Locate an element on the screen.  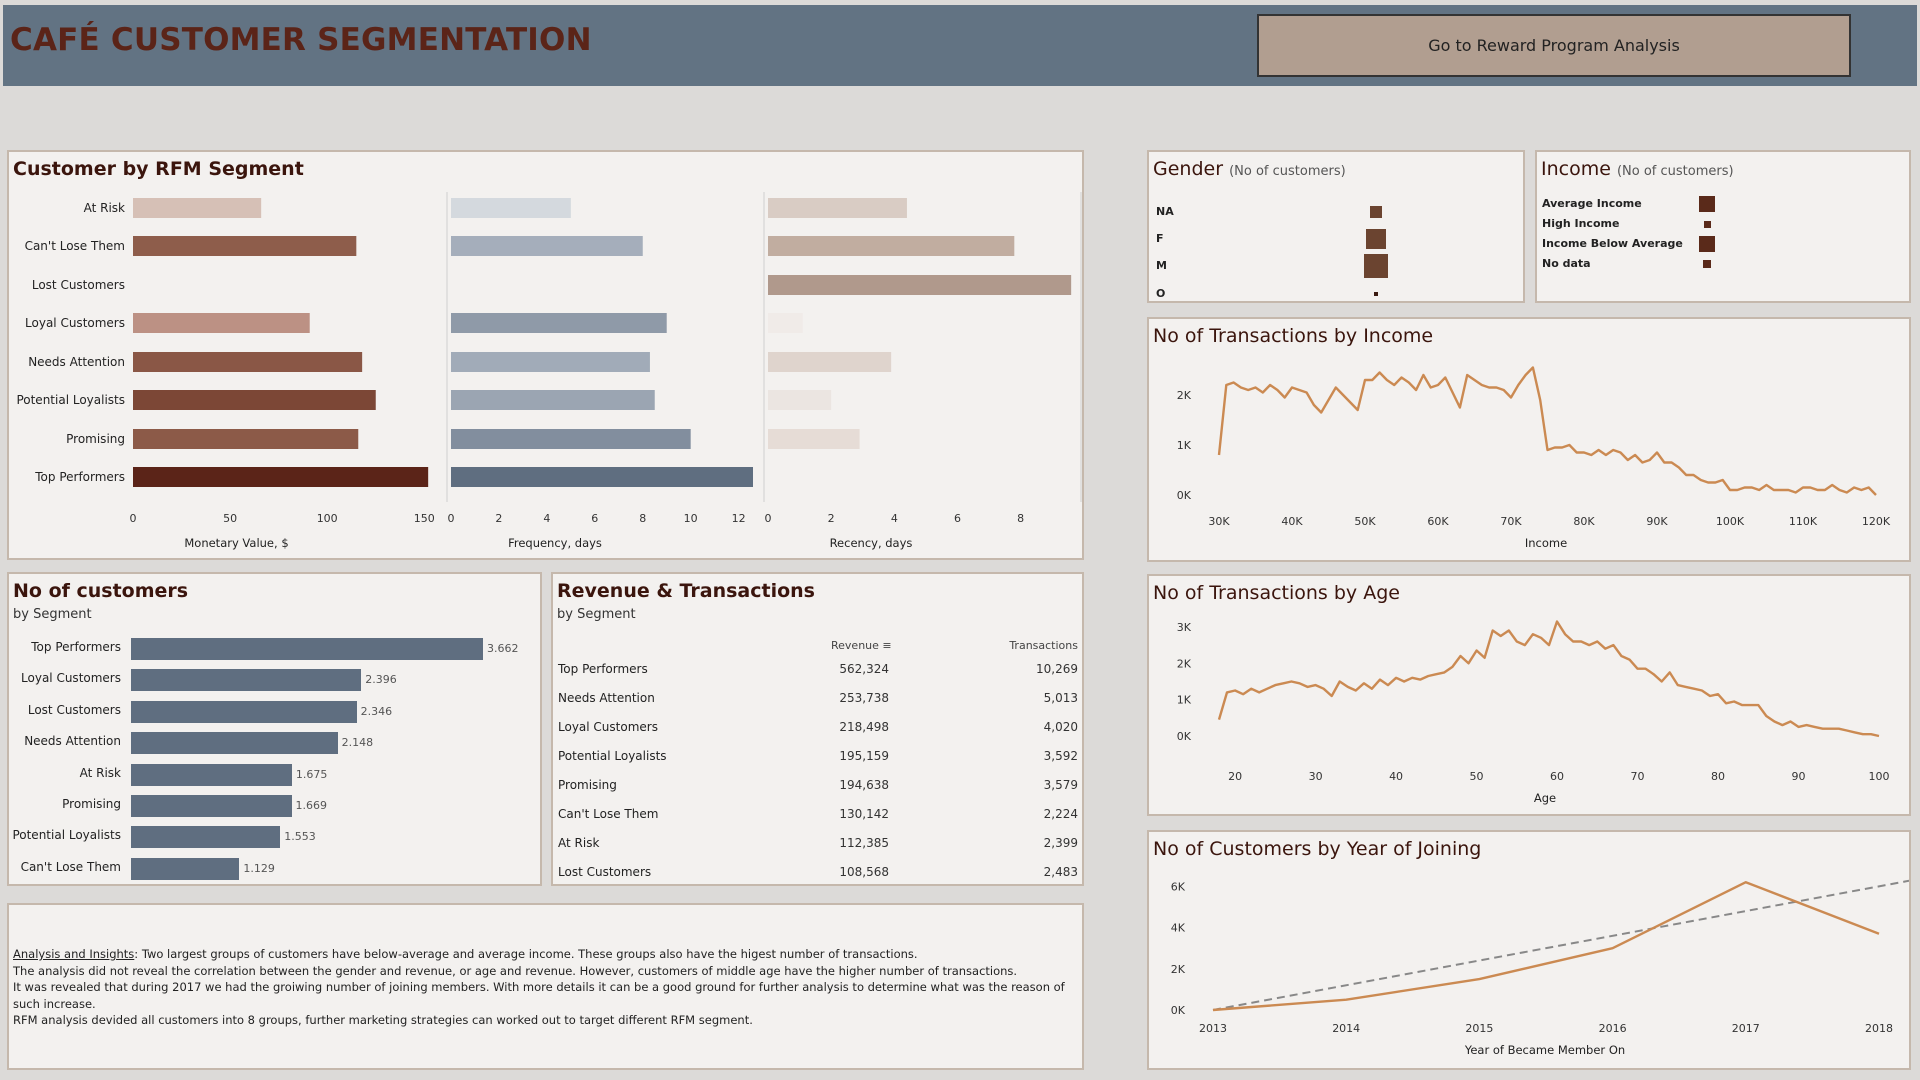
series-line is located at coordinates (1546, 946).